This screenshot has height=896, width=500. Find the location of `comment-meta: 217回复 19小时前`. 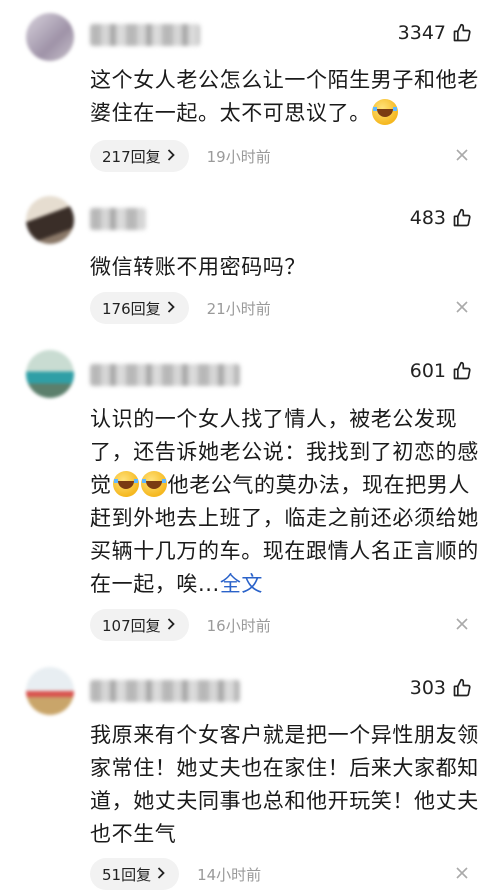

comment-meta: 217回复 19小时前 is located at coordinates (180, 156).